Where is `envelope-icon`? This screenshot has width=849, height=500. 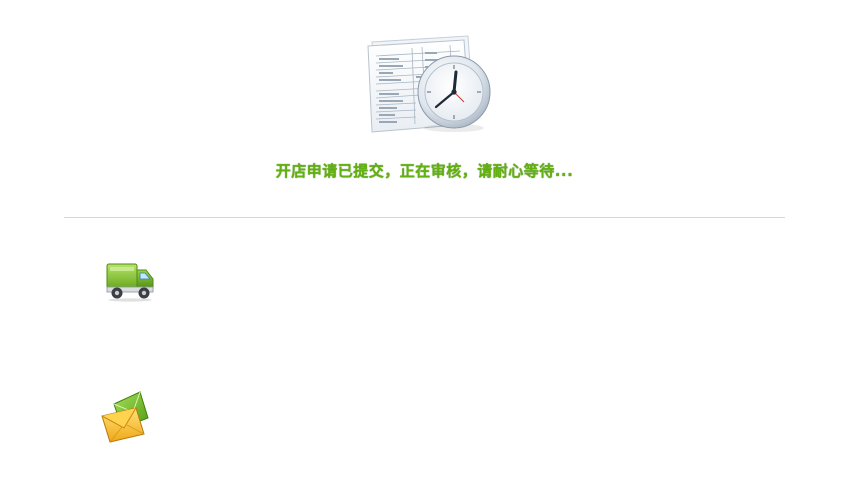 envelope-icon is located at coordinates (125, 417).